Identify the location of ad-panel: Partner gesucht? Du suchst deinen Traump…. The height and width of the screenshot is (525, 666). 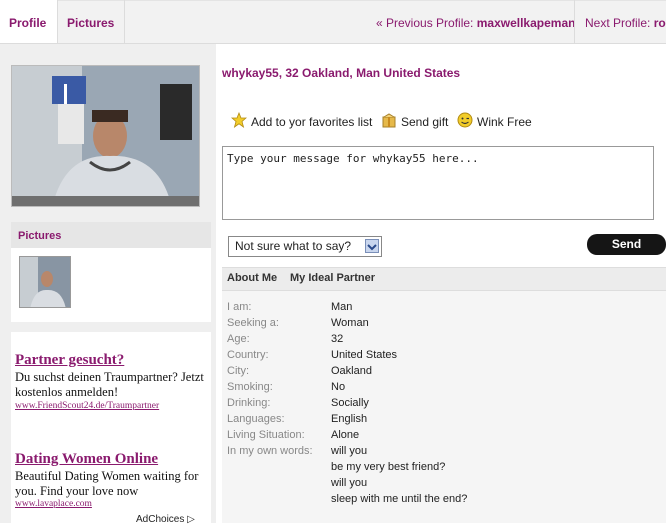
(111, 428).